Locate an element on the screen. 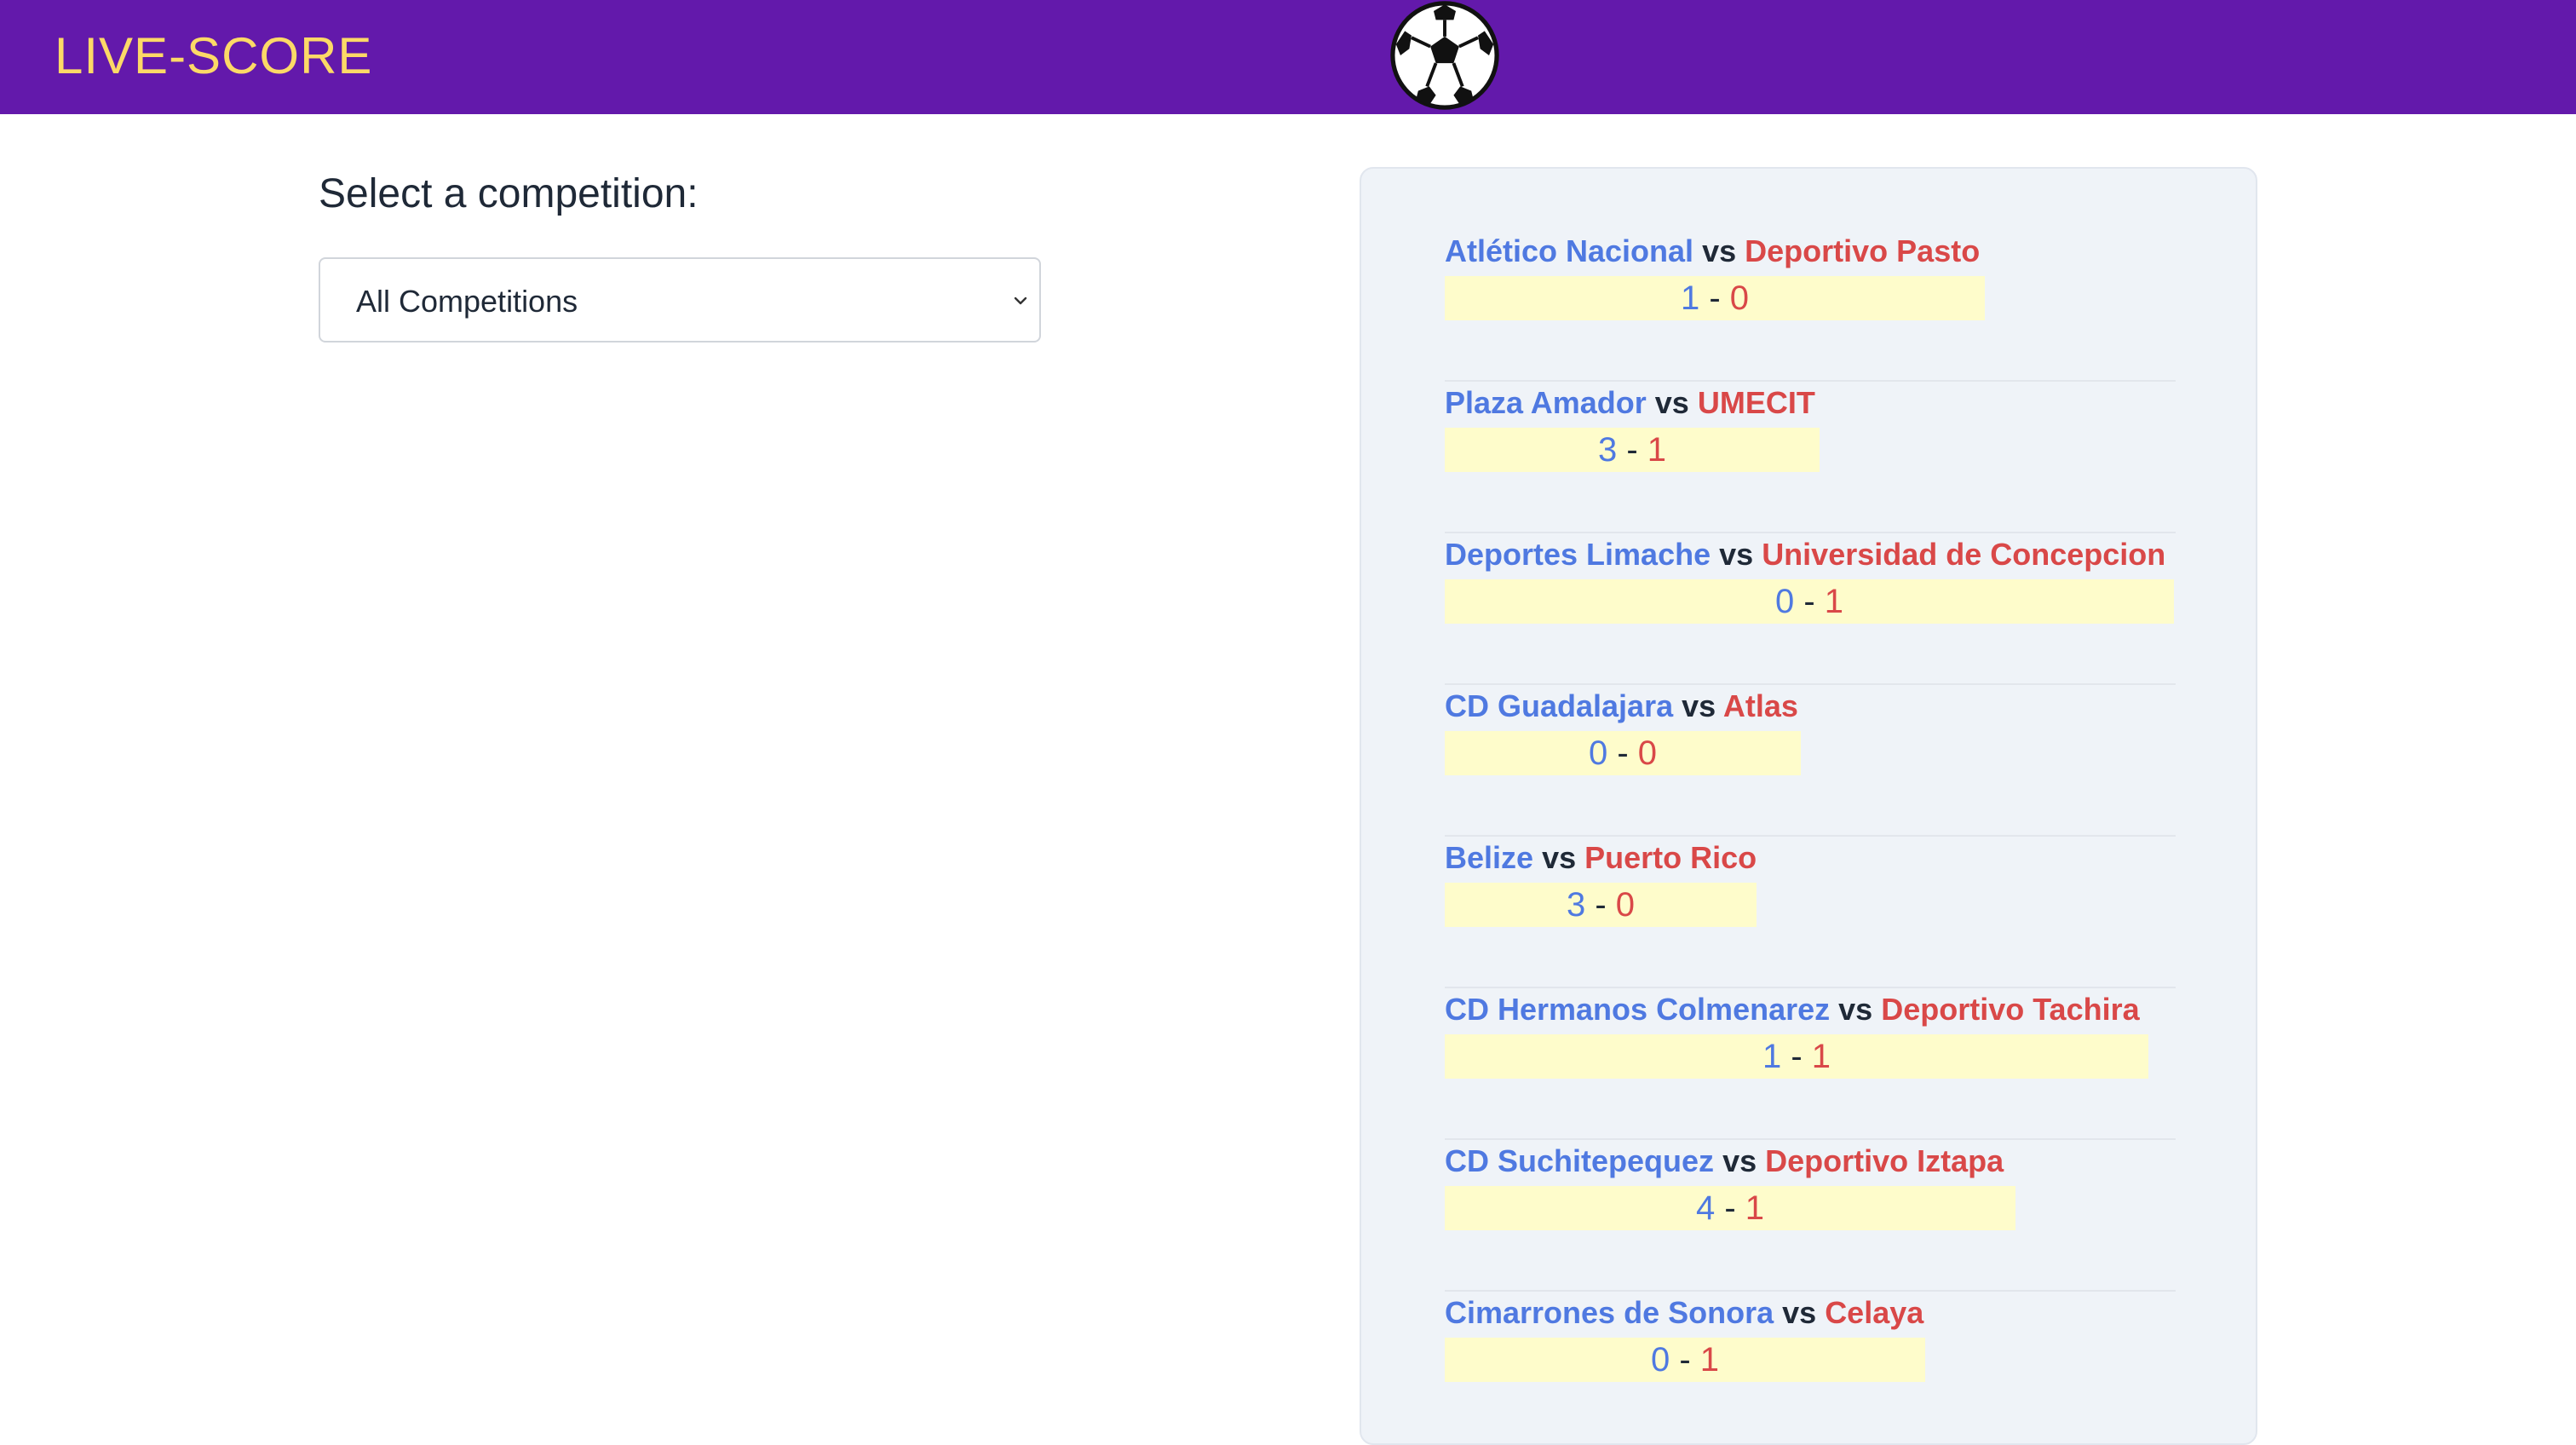 The height and width of the screenshot is (1445, 2576). app-title: LIVE-SCORE is located at coordinates (214, 57).